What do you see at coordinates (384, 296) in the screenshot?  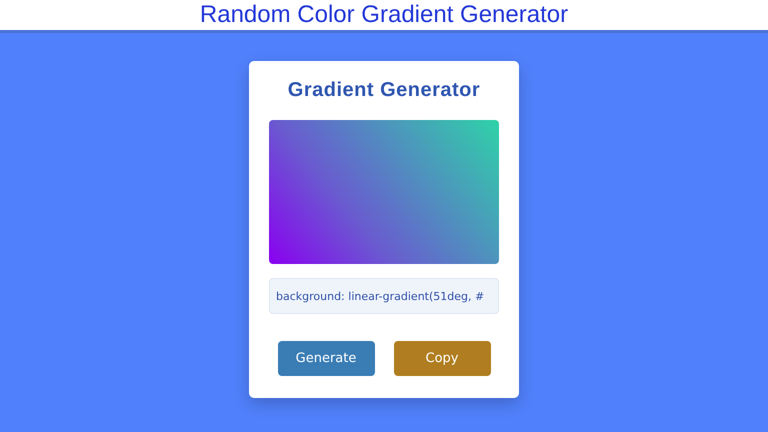 I see `css-code-field: background: linear-gradient(51deg, #` at bounding box center [384, 296].